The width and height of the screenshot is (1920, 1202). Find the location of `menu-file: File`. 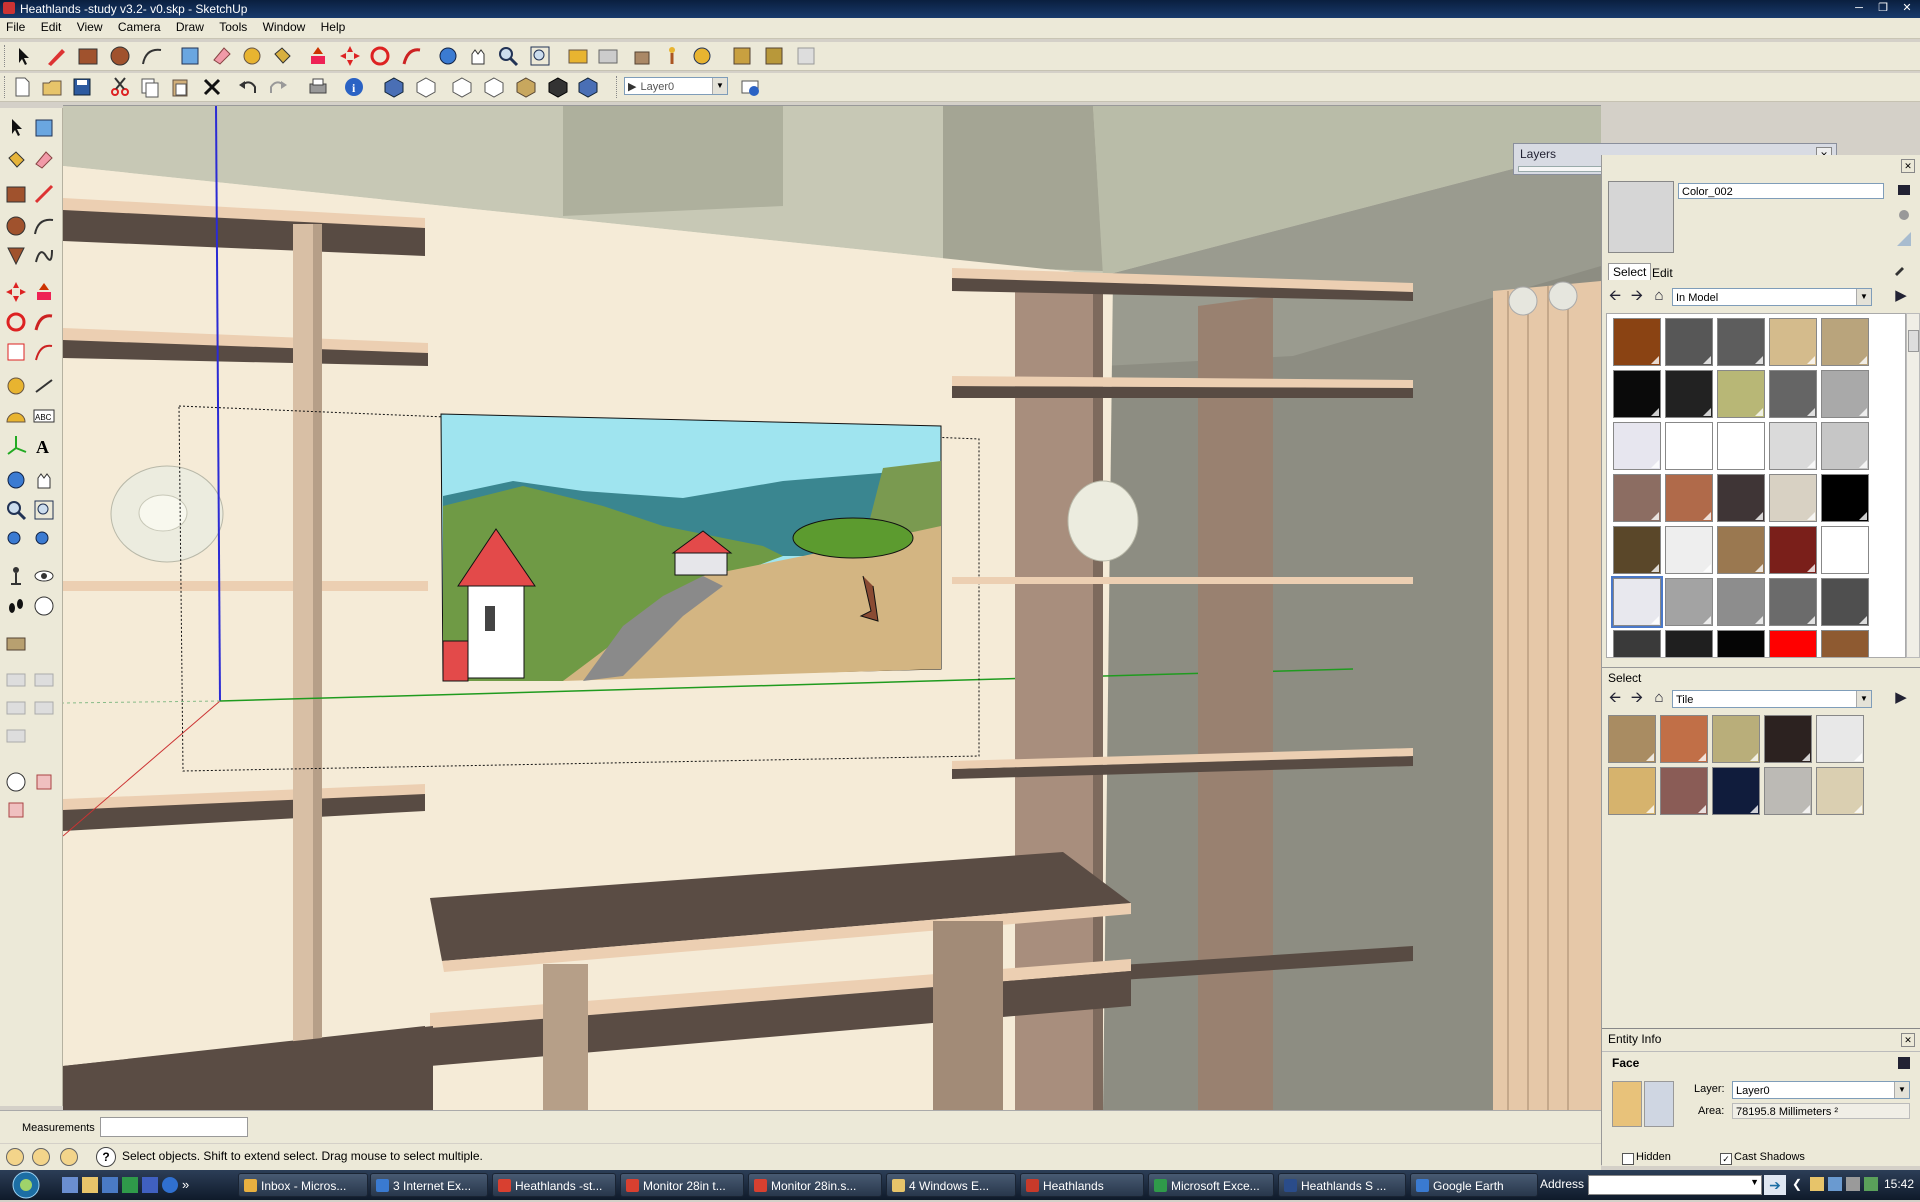

menu-file: File is located at coordinates (15, 26).